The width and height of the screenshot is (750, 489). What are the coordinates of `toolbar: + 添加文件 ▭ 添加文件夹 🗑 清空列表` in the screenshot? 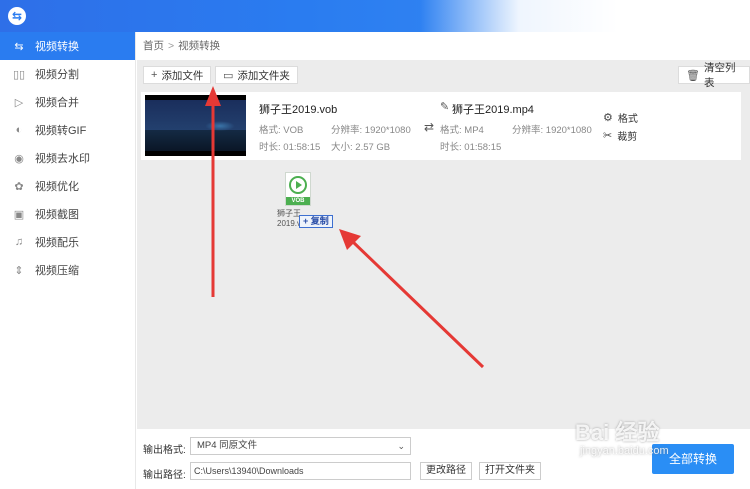 It's located at (443, 75).